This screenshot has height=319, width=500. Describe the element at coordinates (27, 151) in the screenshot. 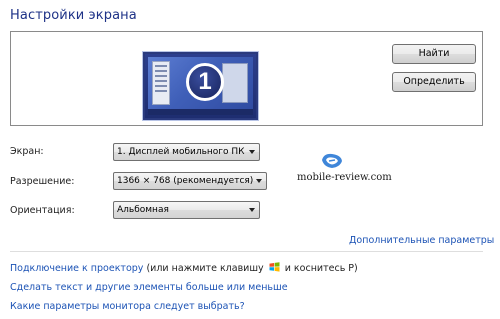

I see `display-label: Экран:` at that location.